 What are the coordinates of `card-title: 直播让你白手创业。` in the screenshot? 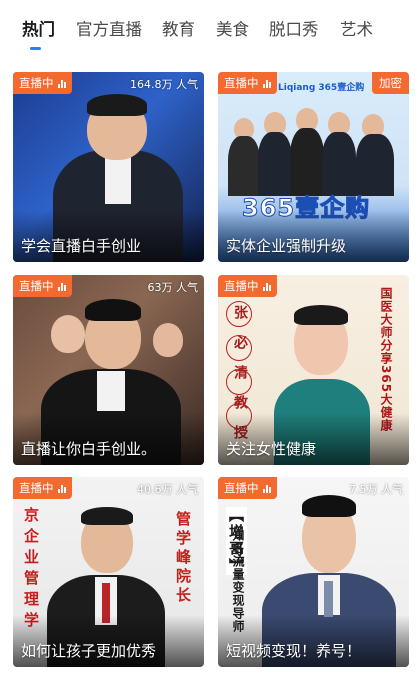 It's located at (89, 449).